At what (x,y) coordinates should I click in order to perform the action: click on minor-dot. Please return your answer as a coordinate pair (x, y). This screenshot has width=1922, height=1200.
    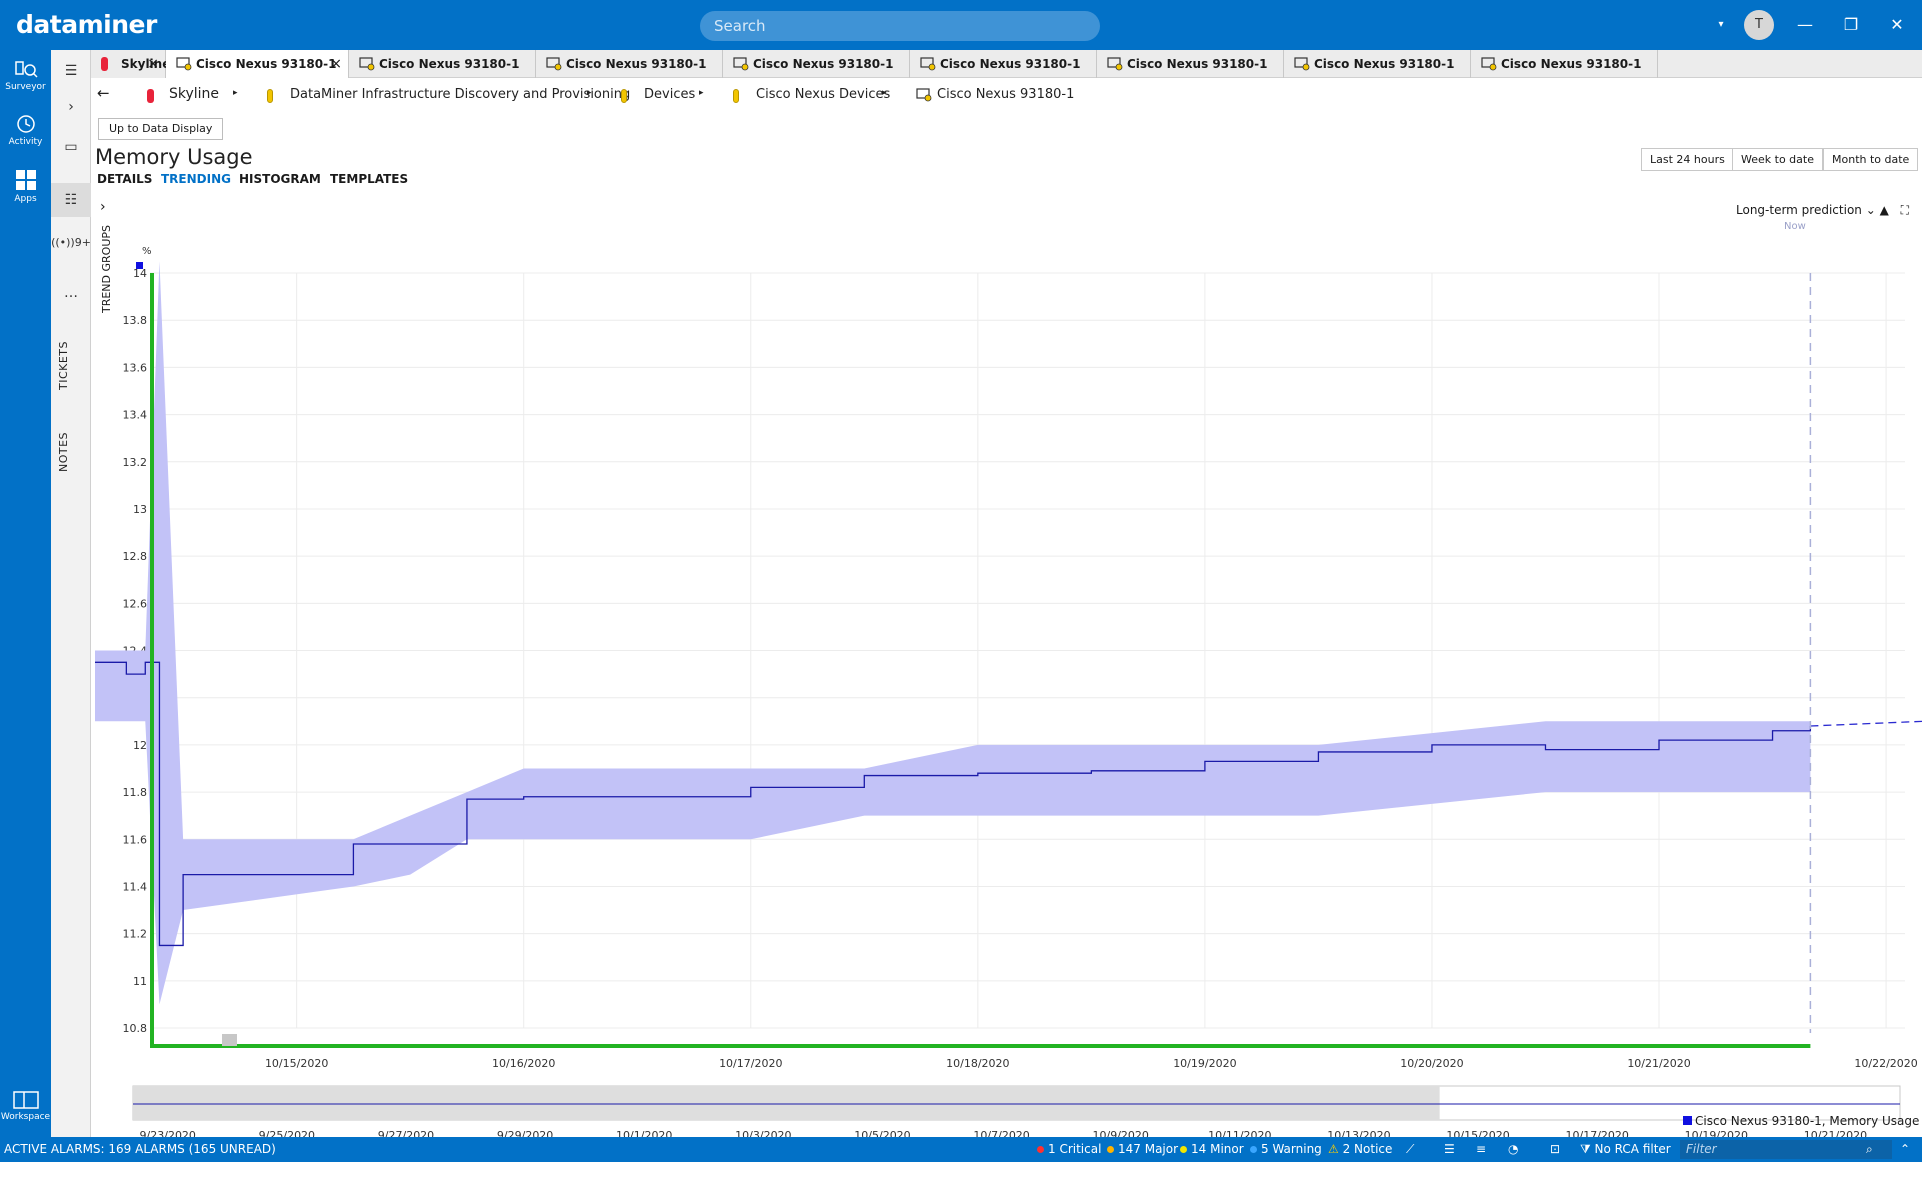
    Looking at the image, I should click on (1183, 1149).